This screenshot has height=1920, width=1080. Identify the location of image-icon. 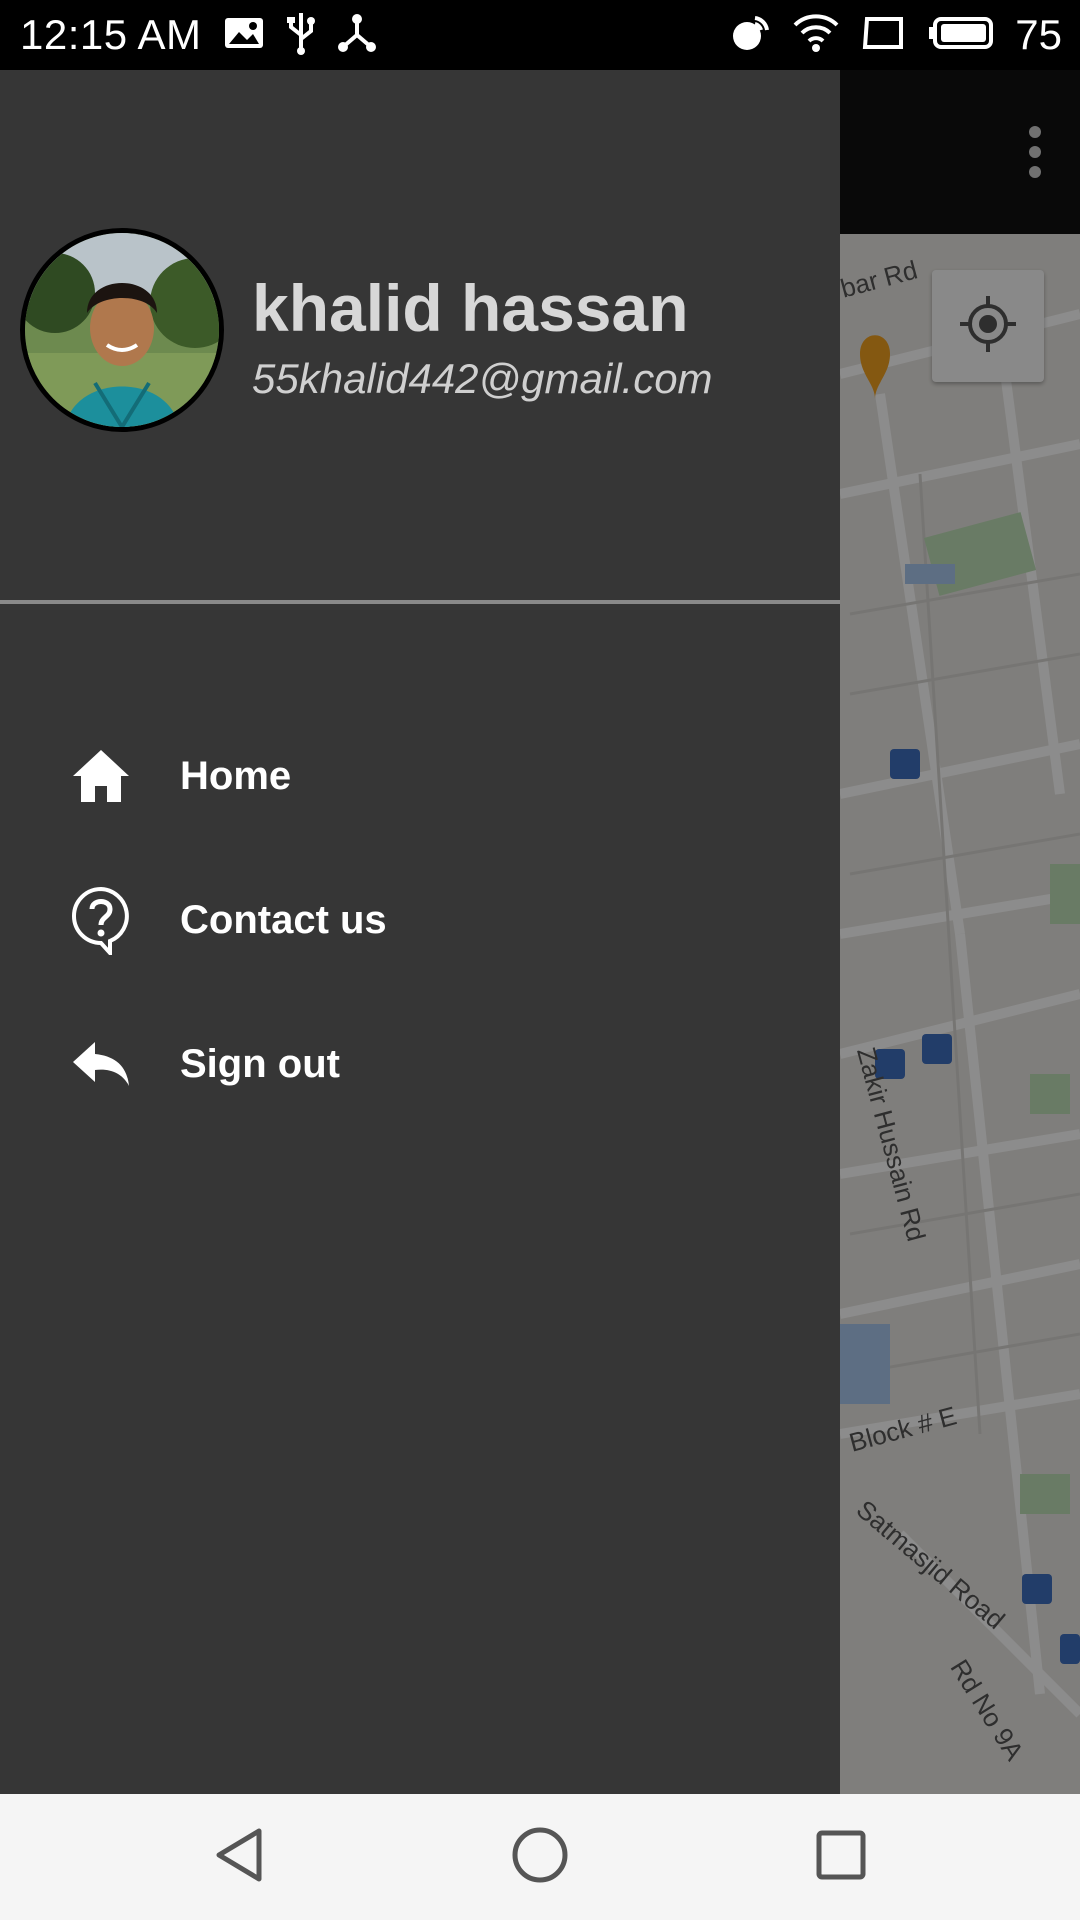
(244, 35).